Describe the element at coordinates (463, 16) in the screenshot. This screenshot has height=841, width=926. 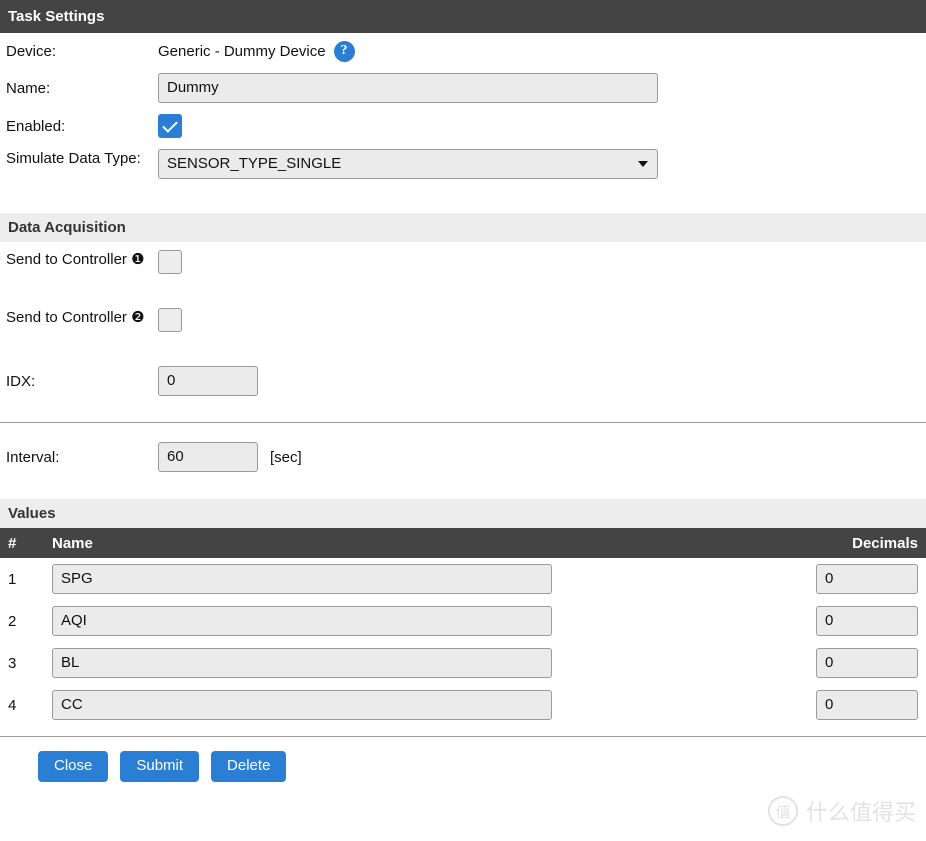
I see `window-title-bar: Task Settings` at that location.